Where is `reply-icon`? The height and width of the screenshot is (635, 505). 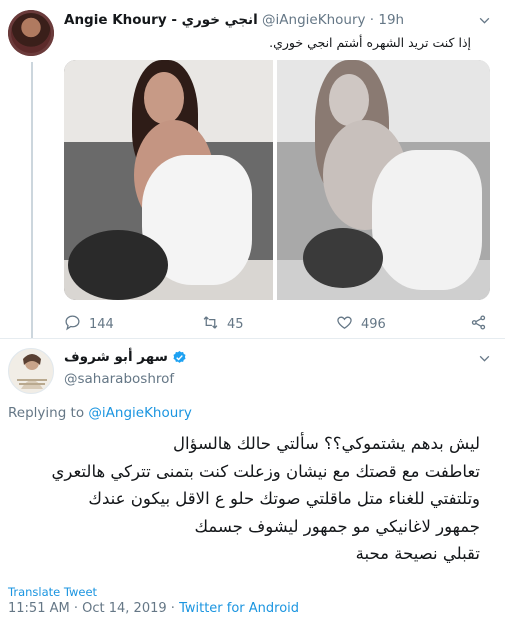
reply-icon is located at coordinates (72, 324).